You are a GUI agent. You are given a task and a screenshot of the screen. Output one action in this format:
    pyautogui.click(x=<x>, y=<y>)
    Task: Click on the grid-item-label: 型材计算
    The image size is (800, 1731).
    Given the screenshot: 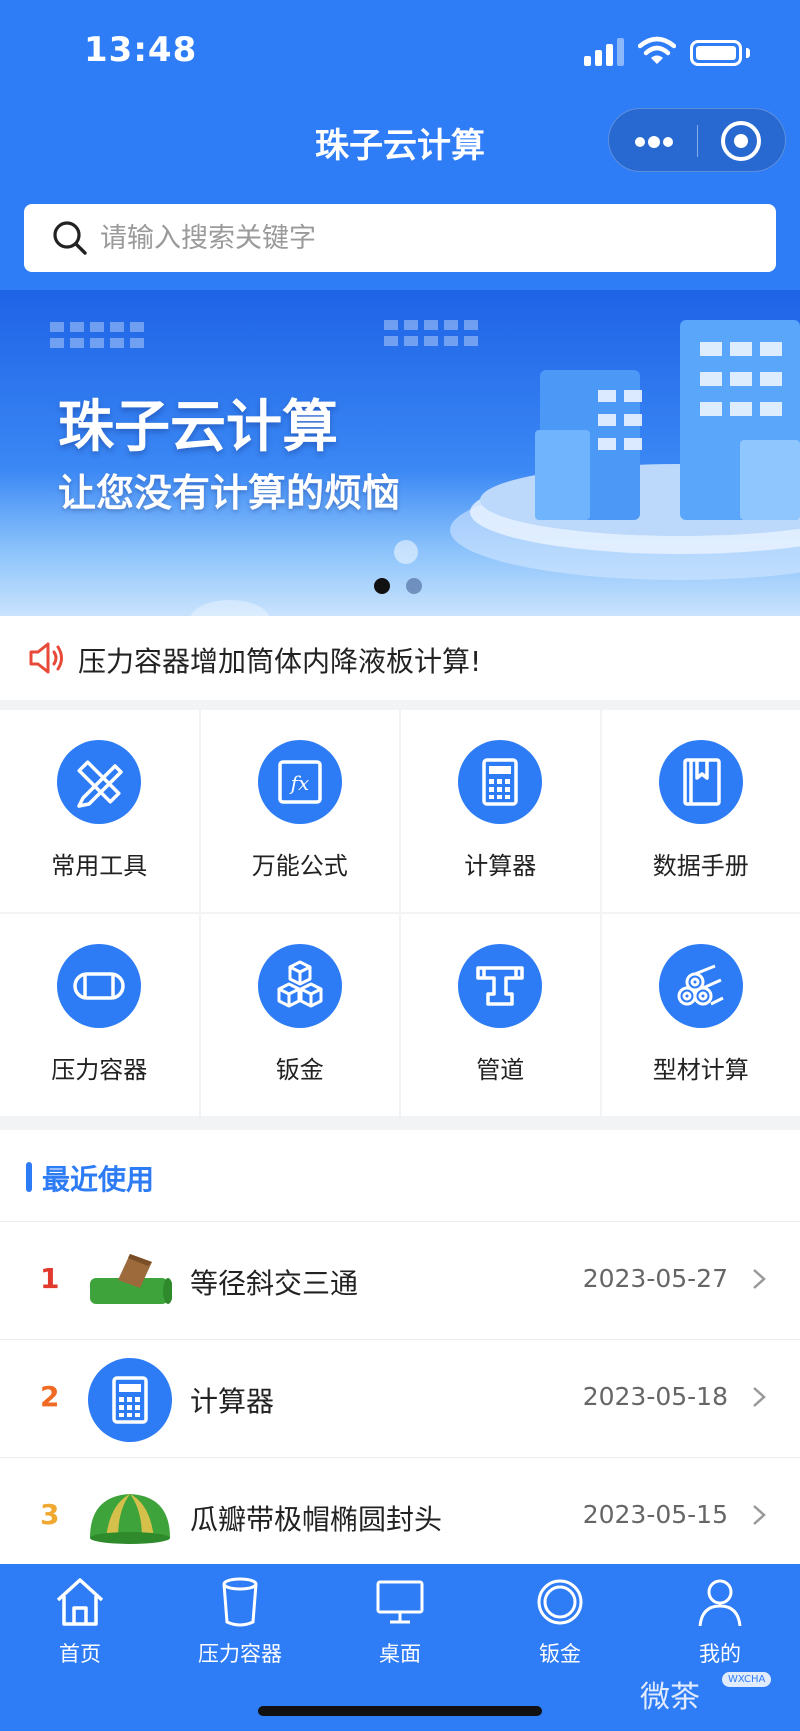 What is the action you would take?
    pyautogui.click(x=700, y=1070)
    